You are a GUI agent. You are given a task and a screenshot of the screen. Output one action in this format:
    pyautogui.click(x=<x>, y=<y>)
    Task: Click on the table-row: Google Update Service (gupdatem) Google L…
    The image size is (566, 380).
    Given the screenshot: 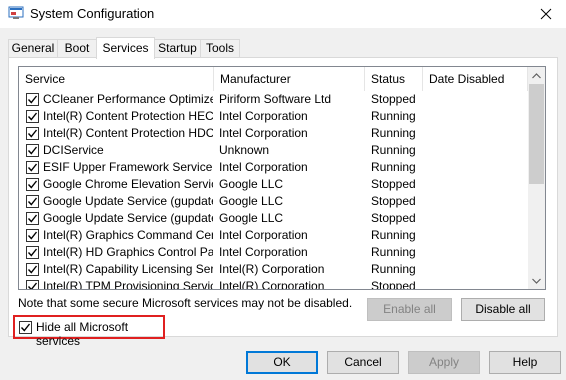 What is the action you would take?
    pyautogui.click(x=274, y=218)
    